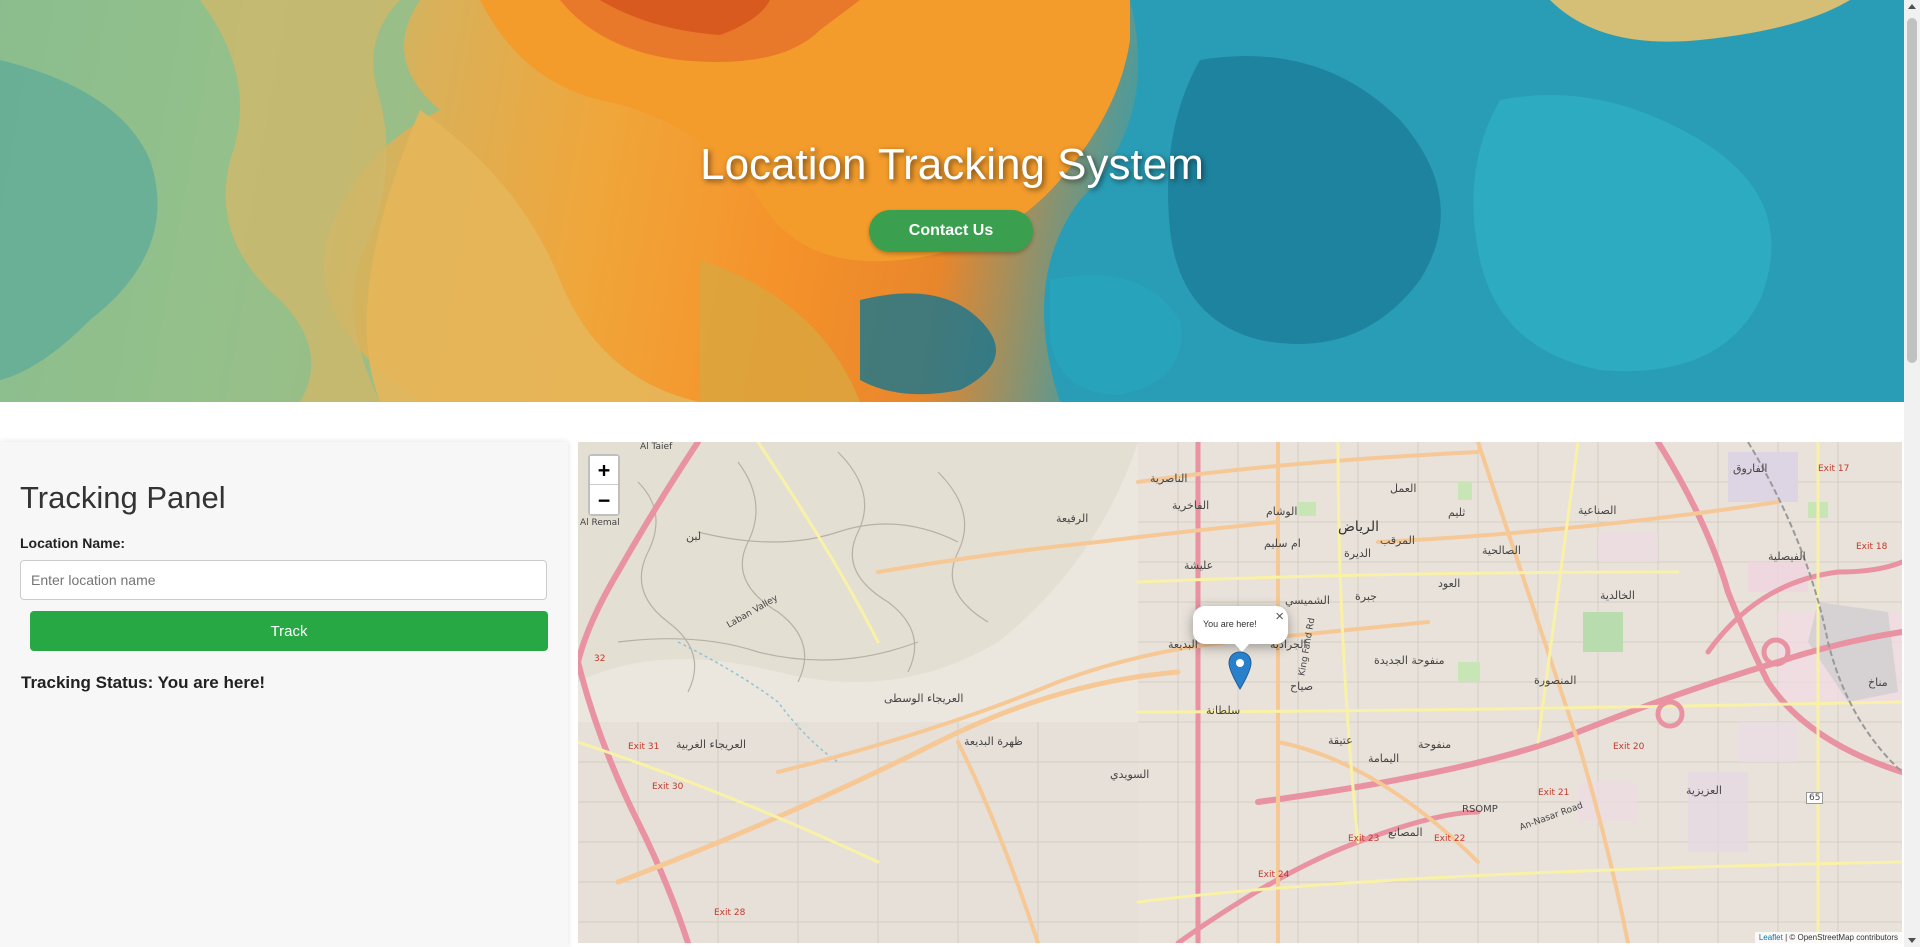 This screenshot has height=947, width=1920. Describe the element at coordinates (1397, 540) in the screenshot. I see `map-label-murabba: المرقب` at that location.